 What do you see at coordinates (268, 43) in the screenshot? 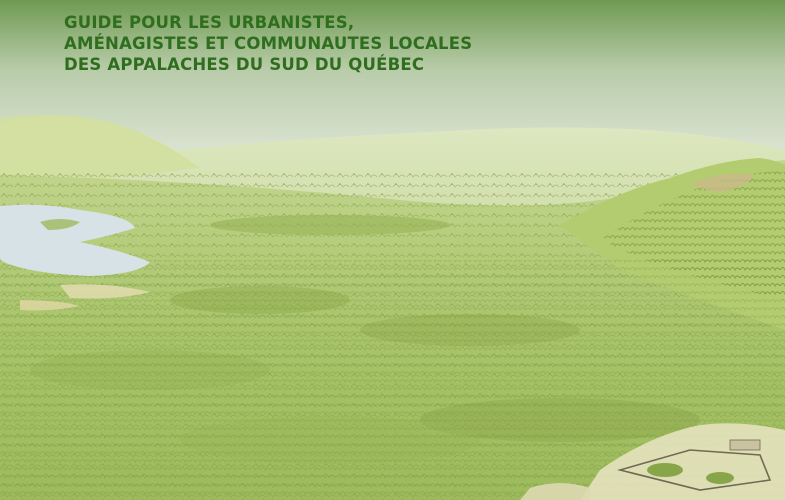
I see `subtitle-line-2: AMÉNAGISTES ET COMMUNAUTES LOCALES` at bounding box center [268, 43].